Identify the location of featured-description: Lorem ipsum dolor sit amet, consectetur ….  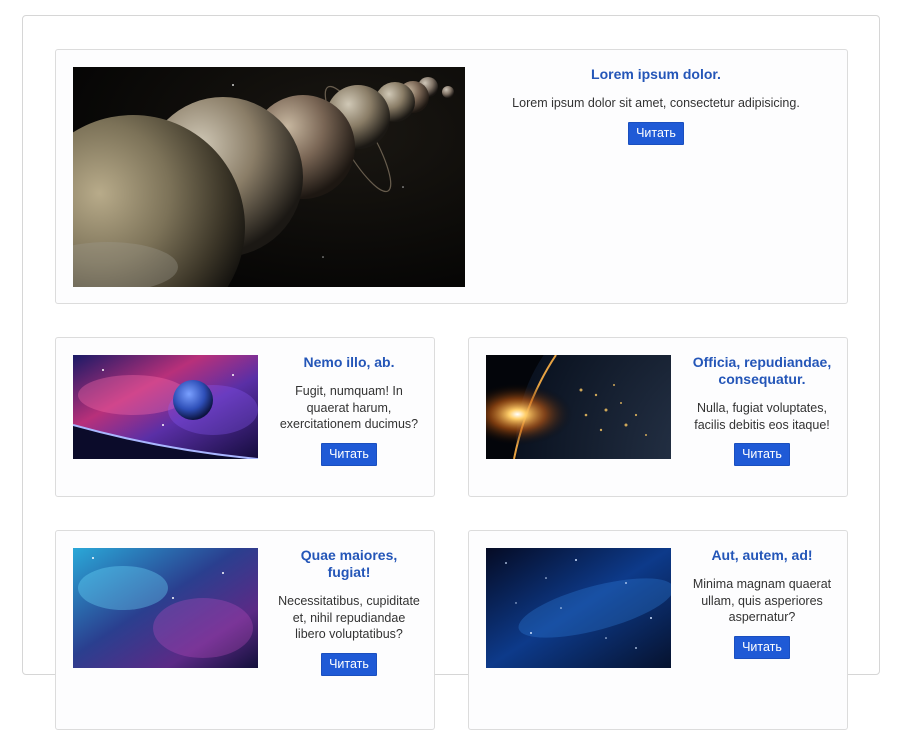
(656, 103).